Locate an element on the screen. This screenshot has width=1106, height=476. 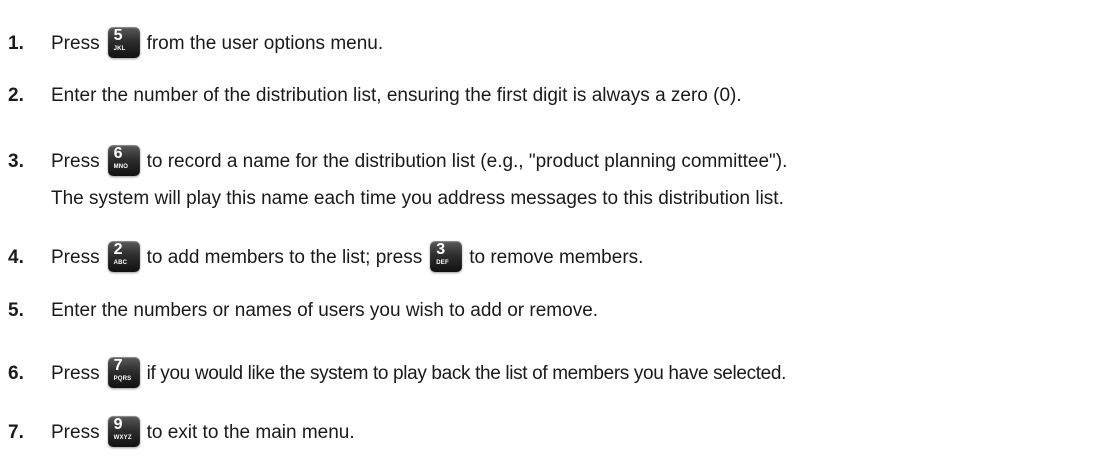
step-number: 5. is located at coordinates (16, 310).